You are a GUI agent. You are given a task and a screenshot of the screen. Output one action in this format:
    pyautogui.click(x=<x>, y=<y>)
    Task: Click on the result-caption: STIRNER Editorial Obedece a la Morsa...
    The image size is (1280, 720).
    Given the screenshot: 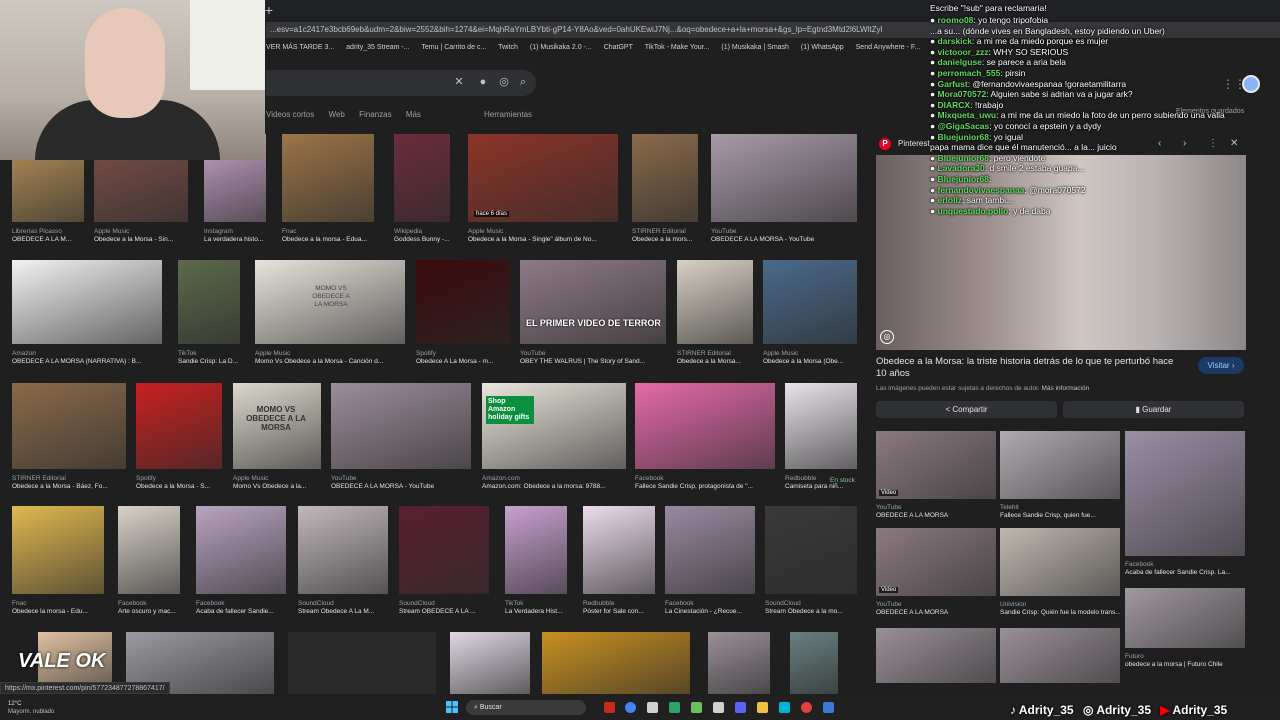 What is the action you would take?
    pyautogui.click(x=715, y=358)
    